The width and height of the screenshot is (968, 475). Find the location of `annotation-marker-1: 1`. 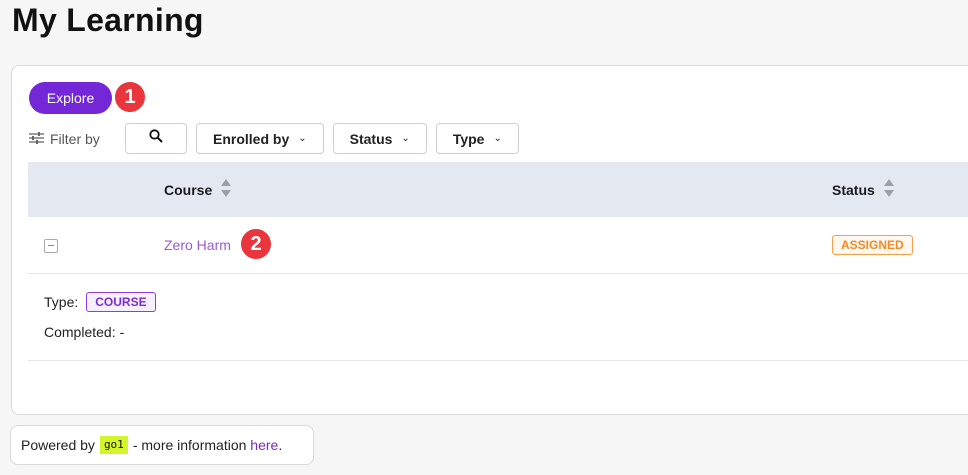

annotation-marker-1: 1 is located at coordinates (130, 97).